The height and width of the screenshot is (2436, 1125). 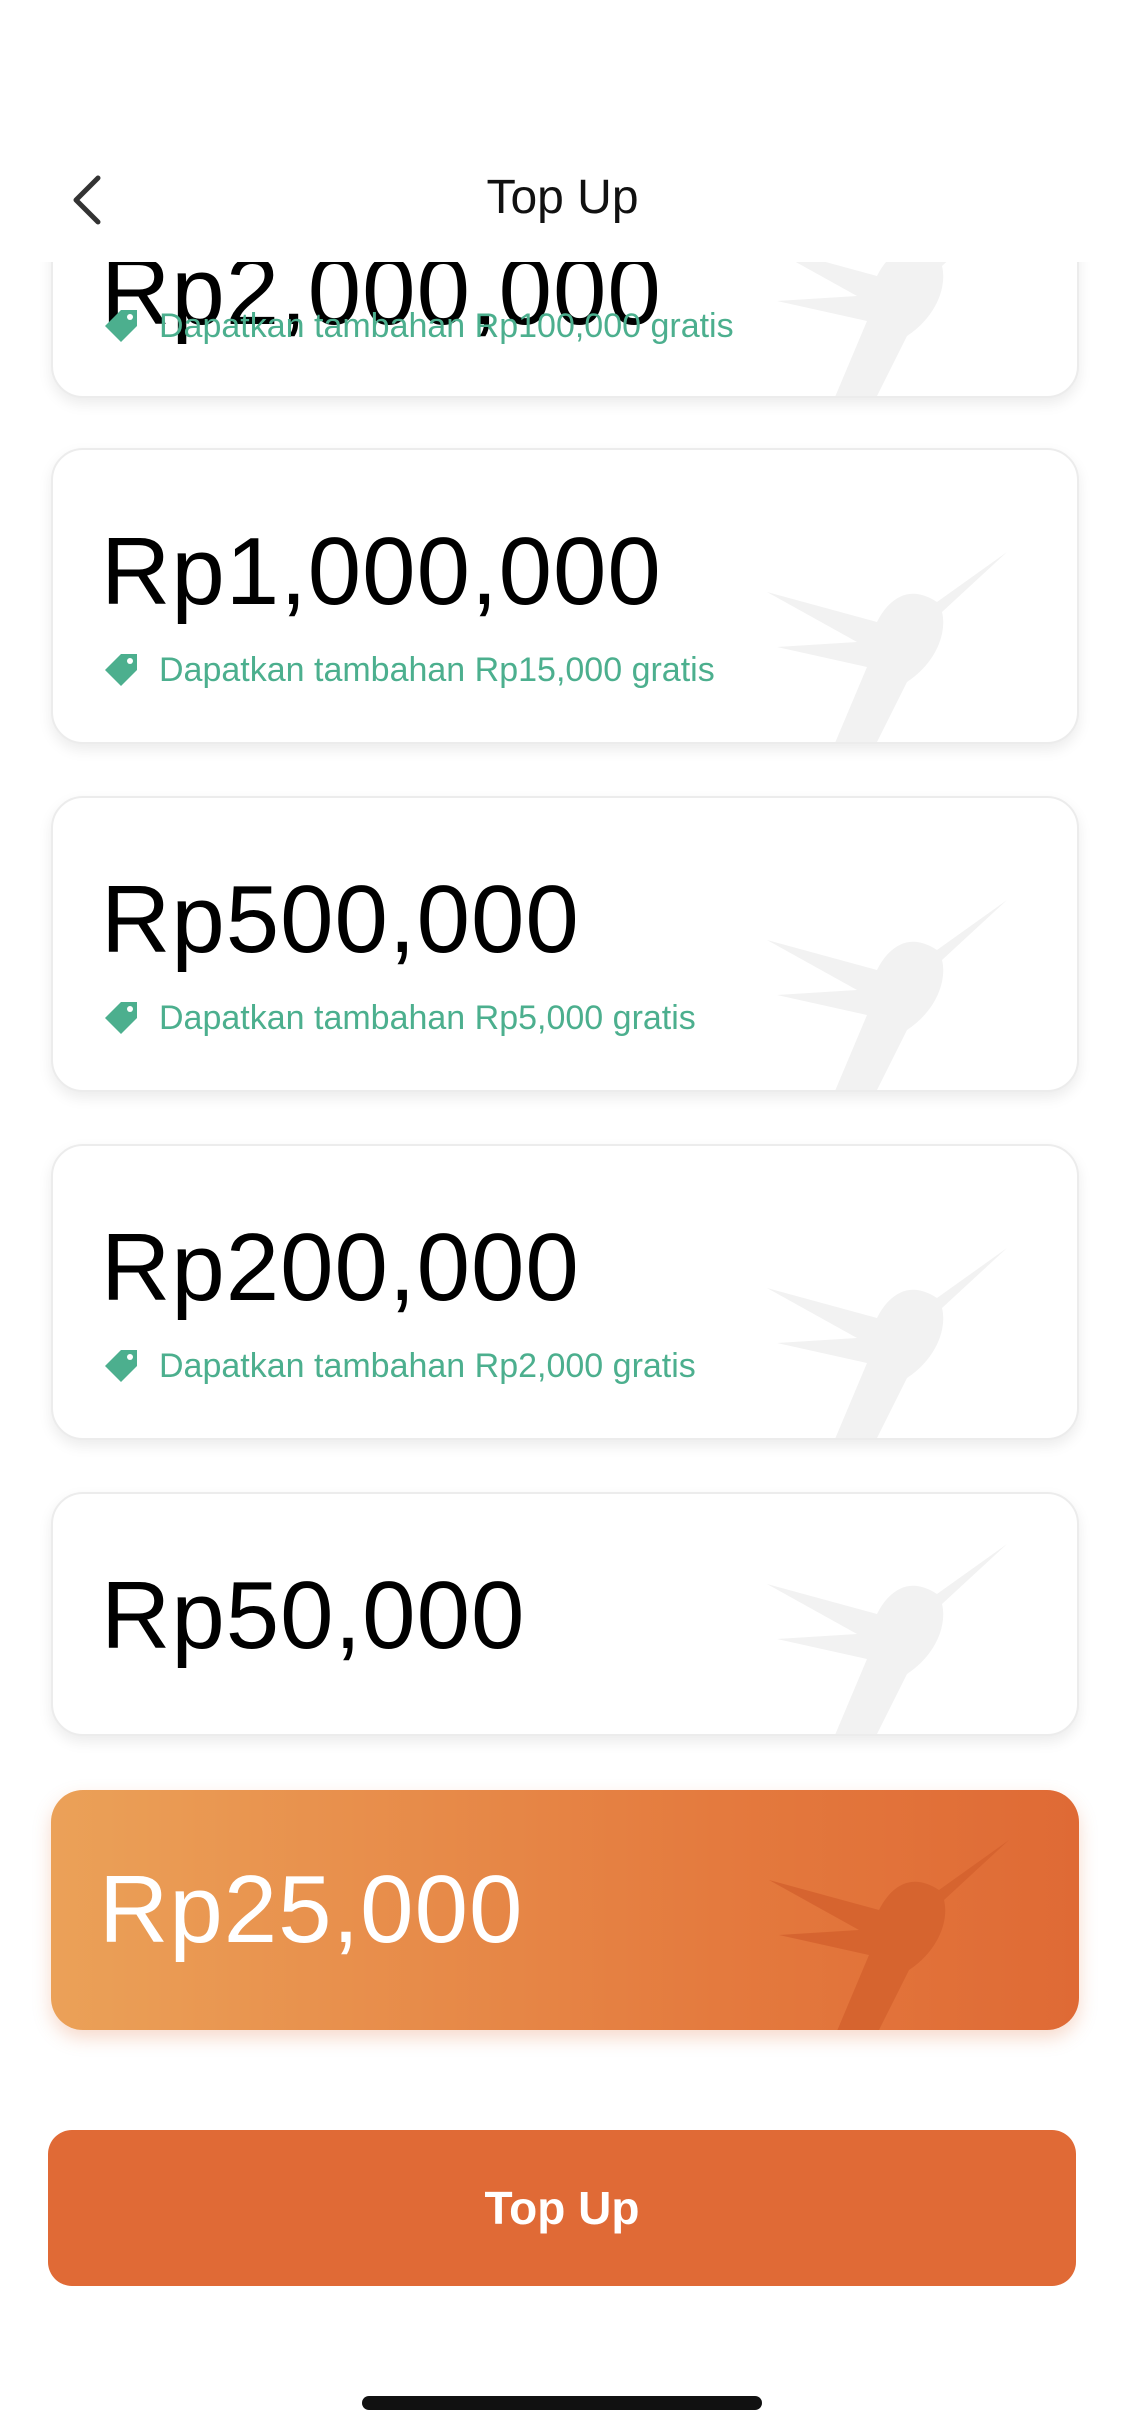 What do you see at coordinates (313, 1615) in the screenshot?
I see `topup-amount: Rp50,000` at bounding box center [313, 1615].